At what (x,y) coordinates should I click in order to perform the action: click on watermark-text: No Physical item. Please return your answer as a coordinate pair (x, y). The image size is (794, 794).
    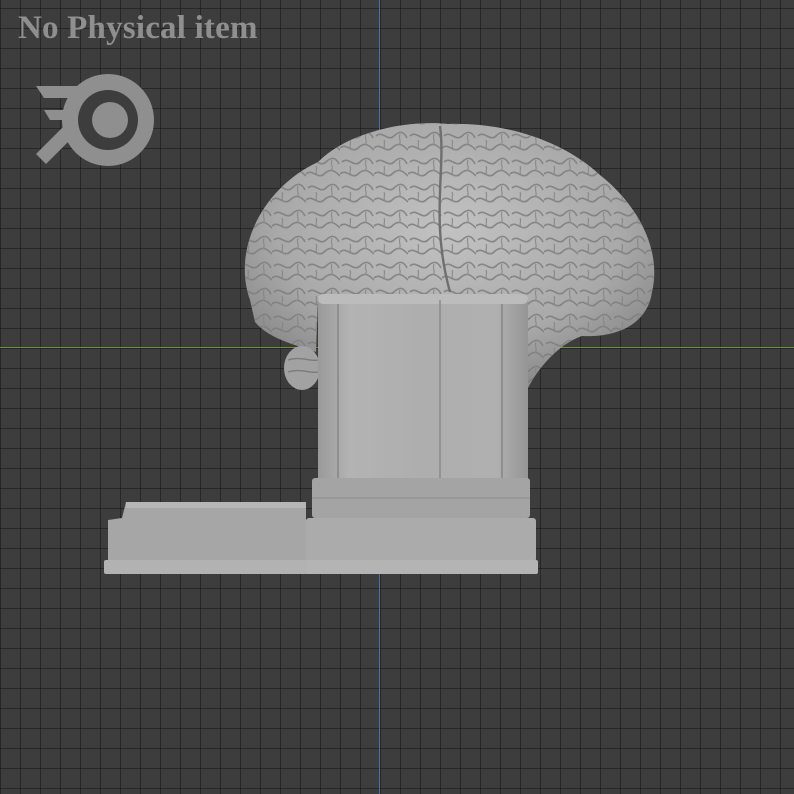
    Looking at the image, I should click on (138, 28).